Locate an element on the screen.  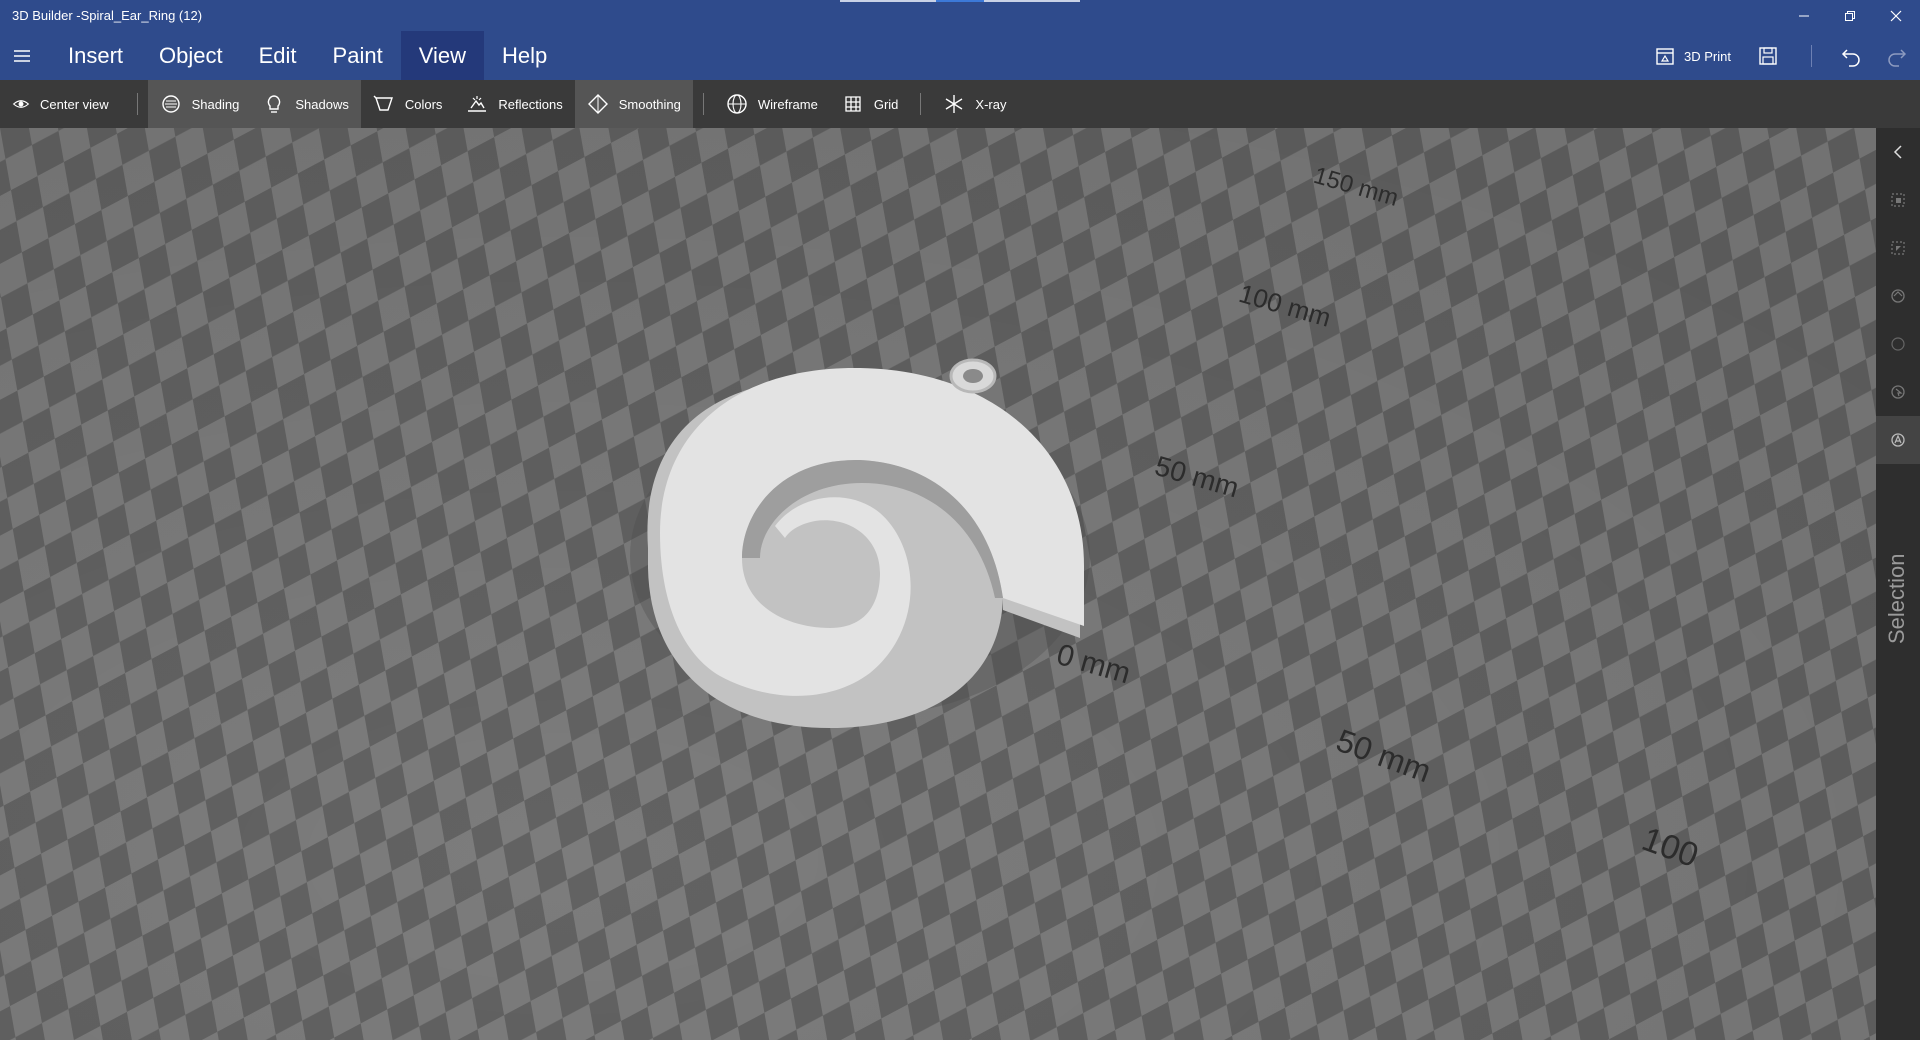
3d-print-button: 3D Print is located at coordinates (1692, 56).